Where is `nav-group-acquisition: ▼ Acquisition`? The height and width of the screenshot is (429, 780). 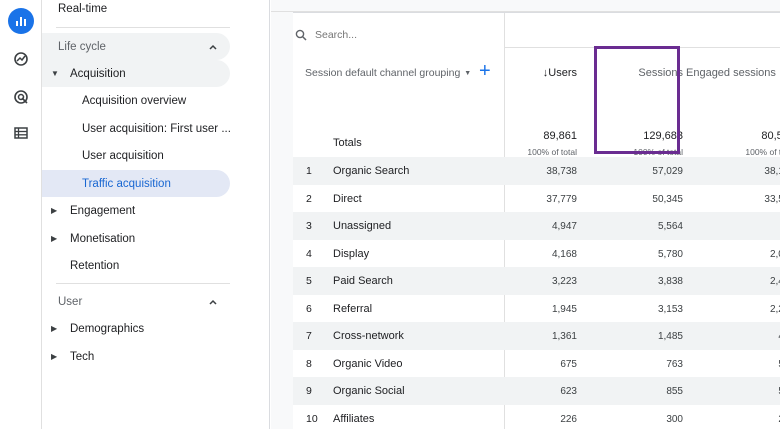 nav-group-acquisition: ▼ Acquisition is located at coordinates (136, 73).